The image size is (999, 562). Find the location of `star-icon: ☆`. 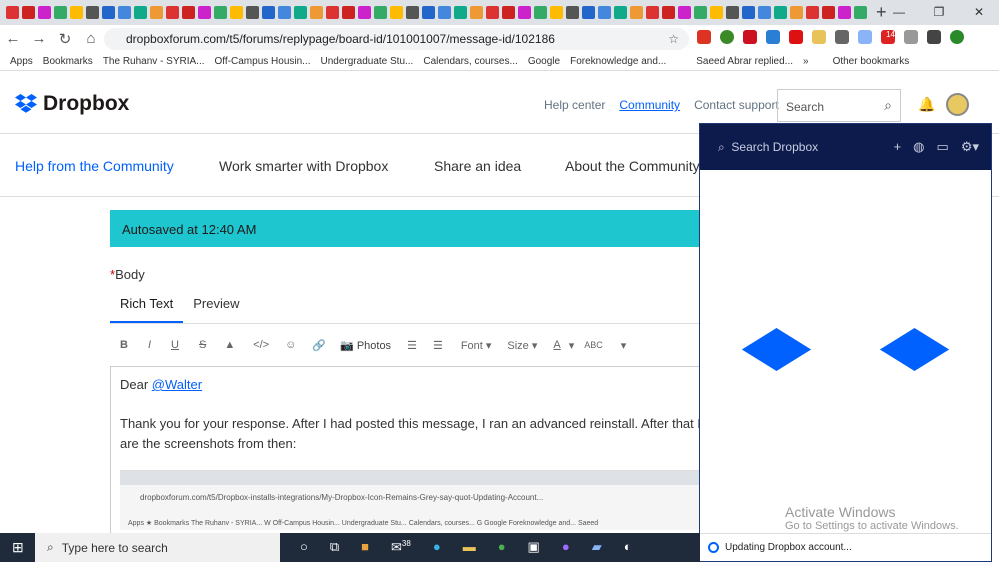

star-icon: ☆ is located at coordinates (673, 39).